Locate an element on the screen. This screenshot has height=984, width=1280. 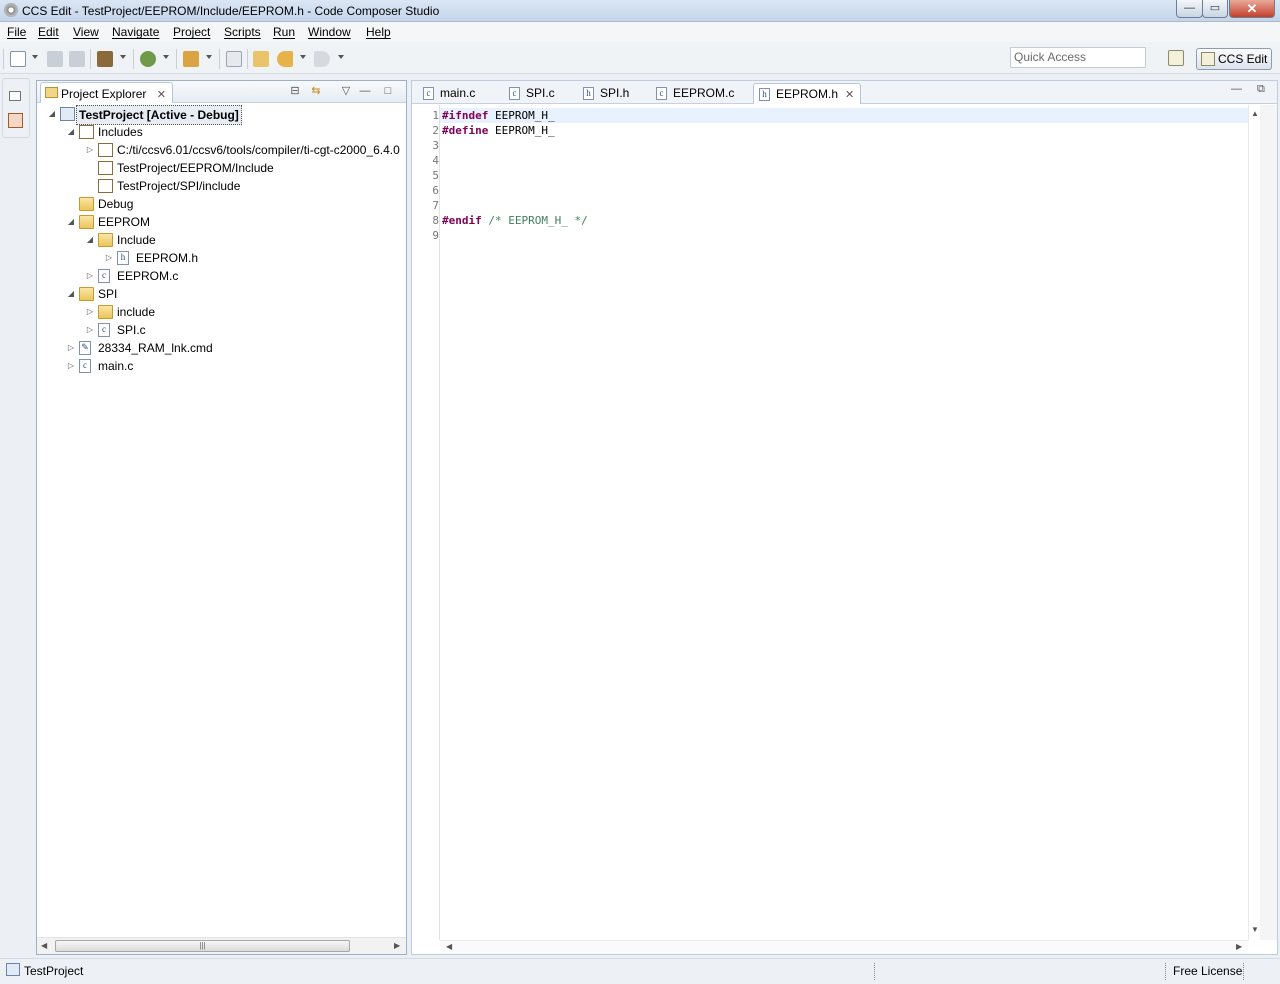
editor-tab: c main.c is located at coordinates (446, 93).